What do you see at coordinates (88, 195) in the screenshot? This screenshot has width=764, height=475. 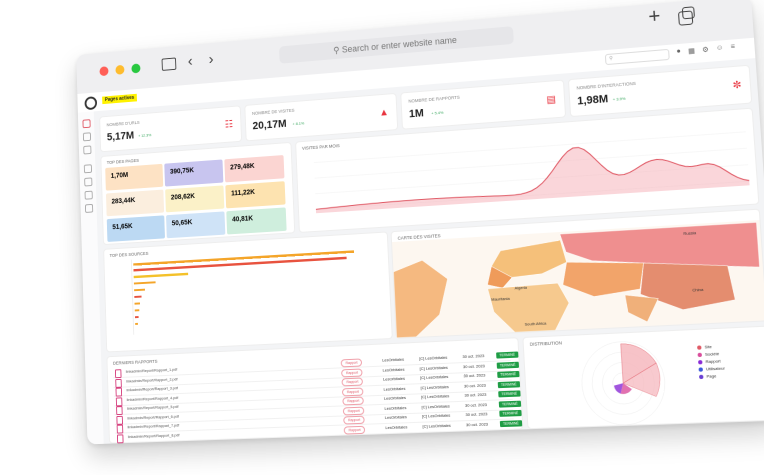 I see `rail-analytics-icon` at bounding box center [88, 195].